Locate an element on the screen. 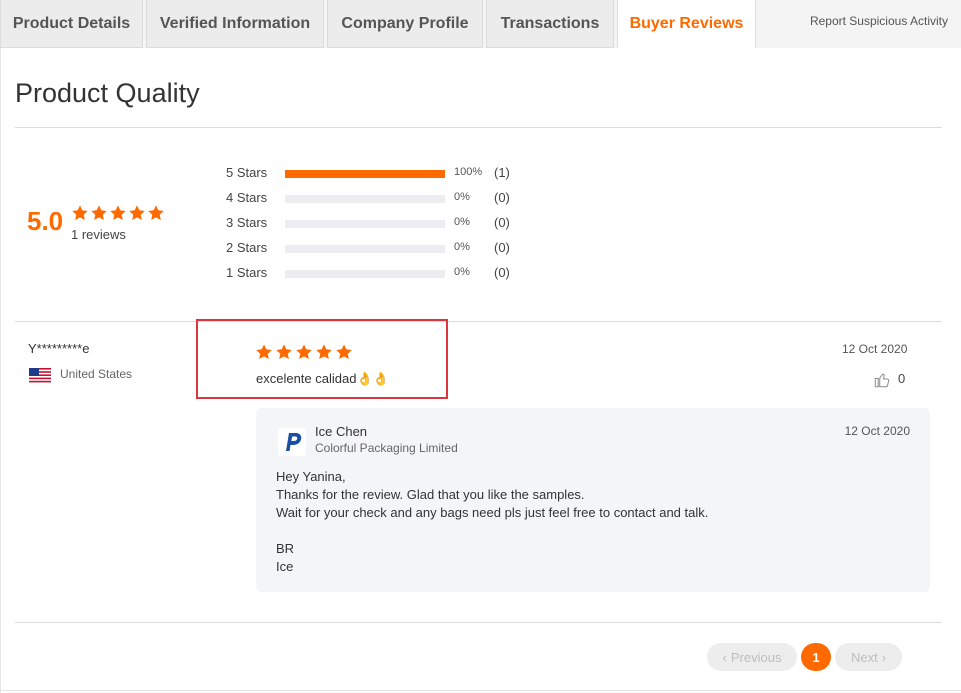 The image size is (961, 693). review-stars is located at coordinates (304, 352).